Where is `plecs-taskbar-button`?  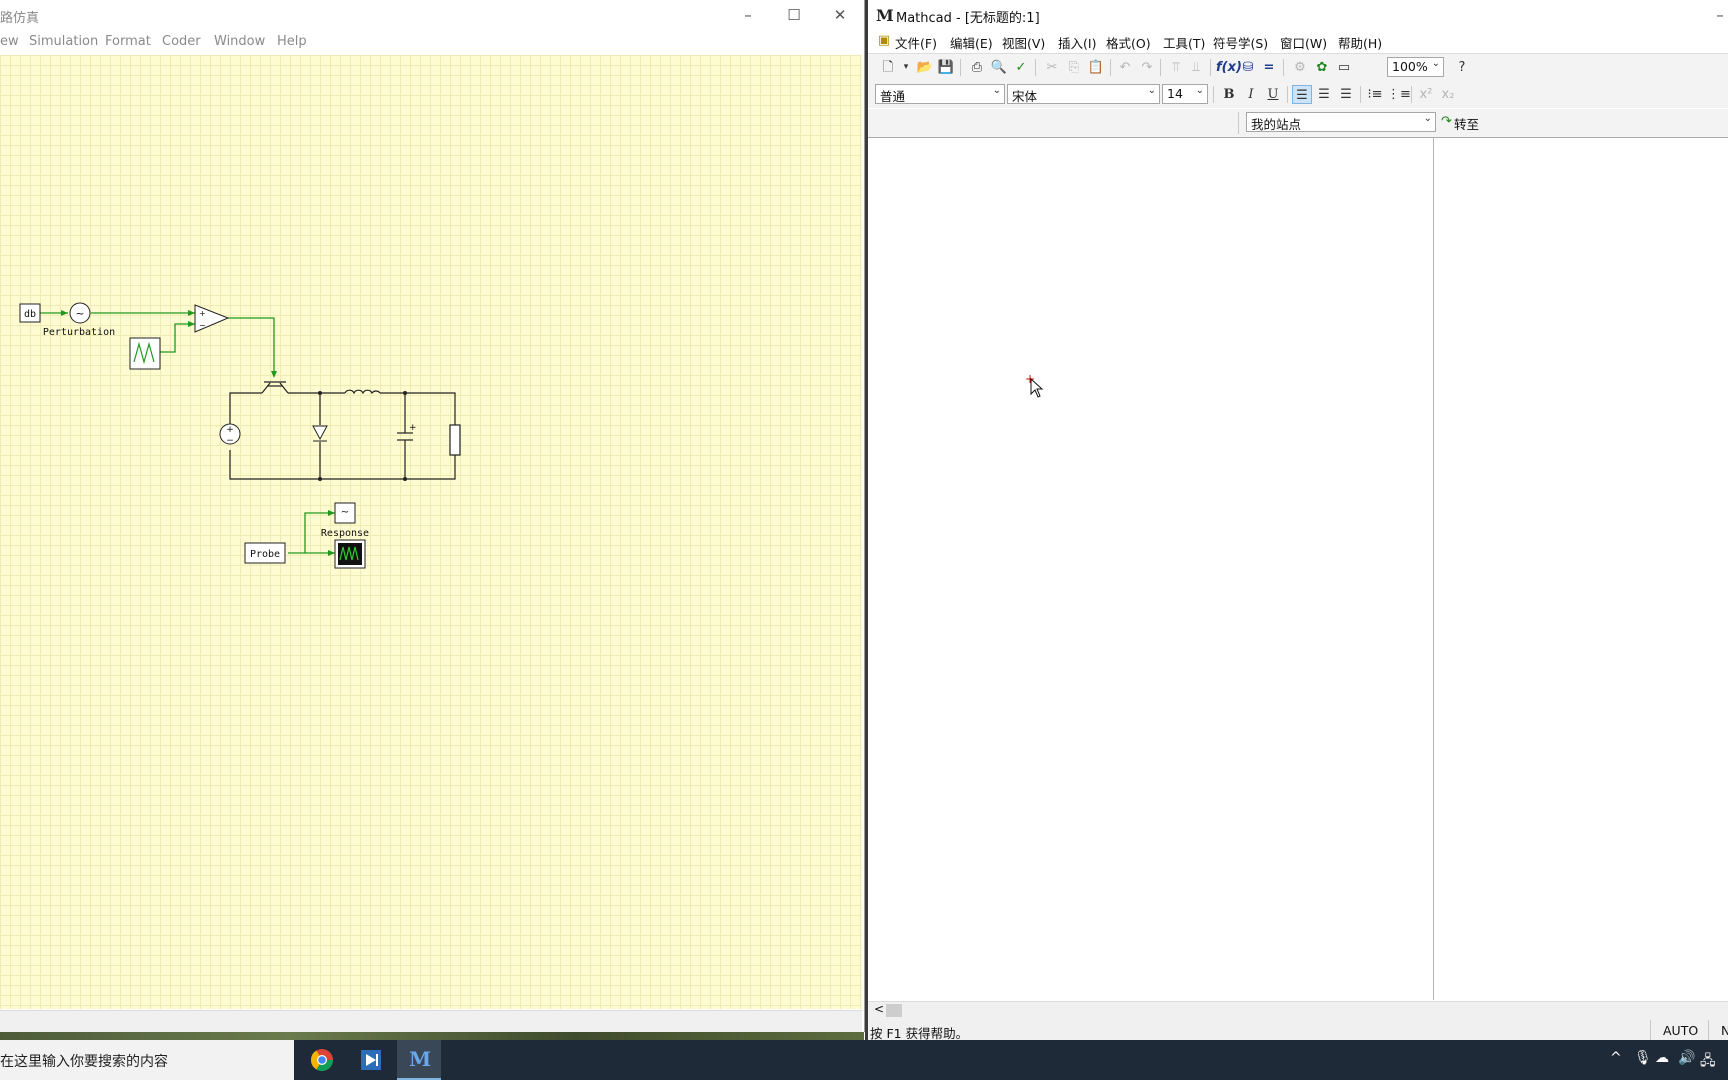
plecs-taskbar-button is located at coordinates (371, 1060).